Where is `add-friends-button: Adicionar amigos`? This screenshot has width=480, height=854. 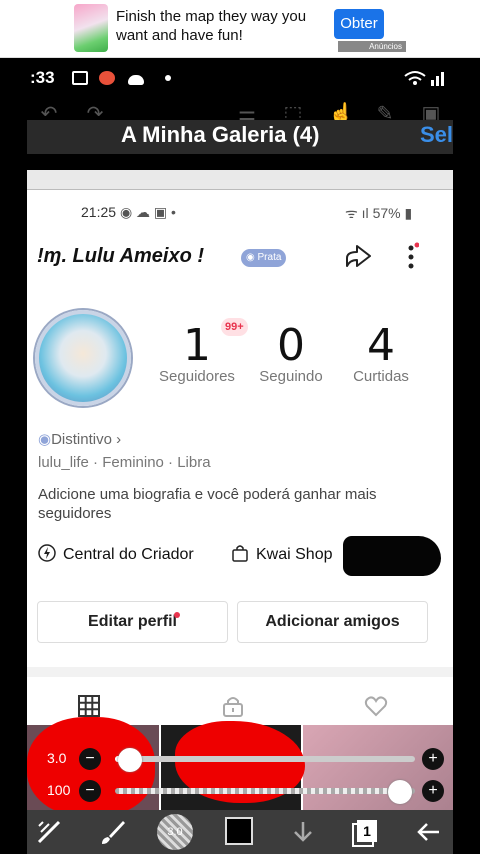
add-friends-button: Adicionar amigos is located at coordinates (332, 622).